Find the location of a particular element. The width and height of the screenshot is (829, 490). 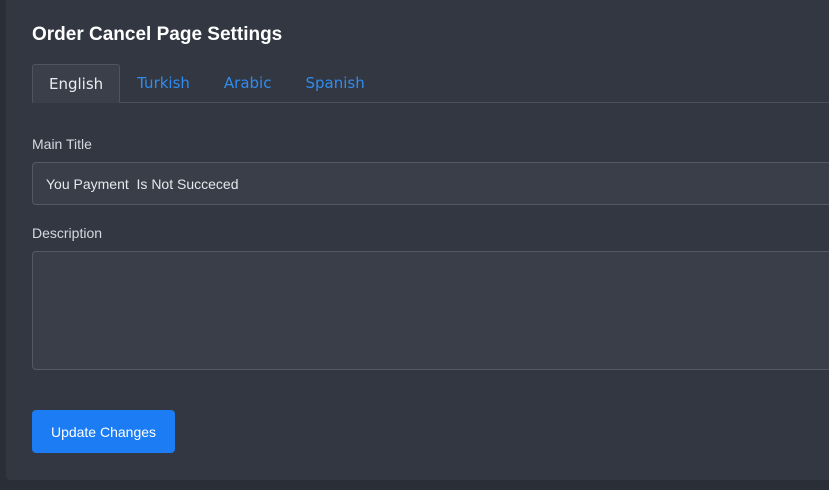

main-title-input is located at coordinates (430, 183).